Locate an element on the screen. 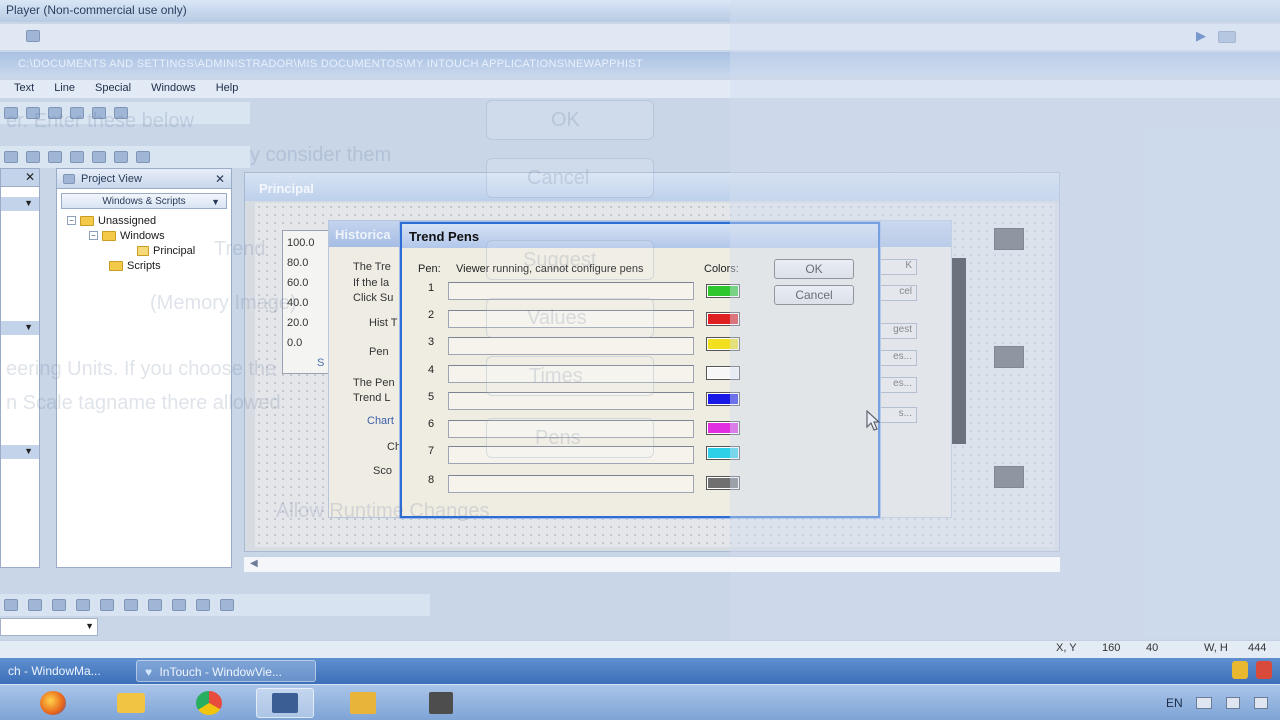 The height and width of the screenshot is (720, 1280). align-center-icon is located at coordinates (33, 157).